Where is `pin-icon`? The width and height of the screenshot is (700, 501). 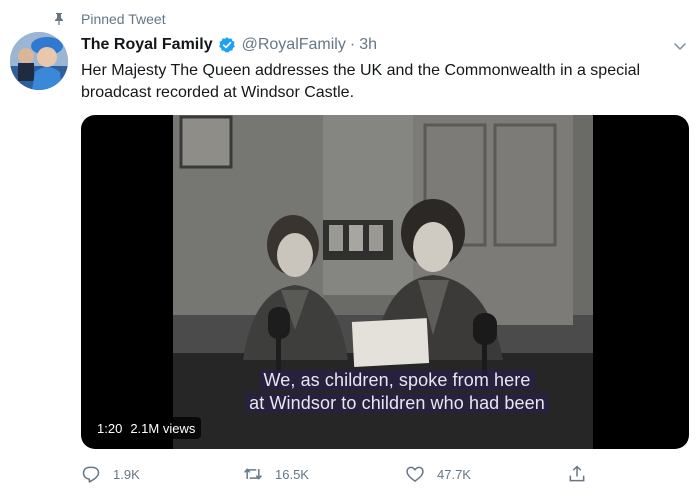
pin-icon is located at coordinates (59, 19).